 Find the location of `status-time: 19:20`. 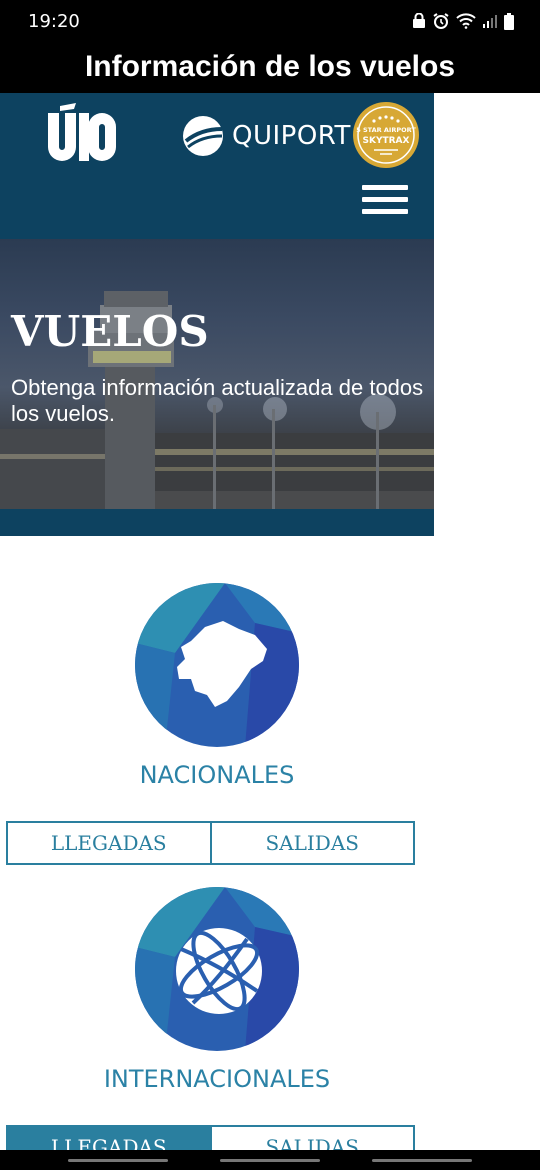

status-time: 19:20 is located at coordinates (54, 21).